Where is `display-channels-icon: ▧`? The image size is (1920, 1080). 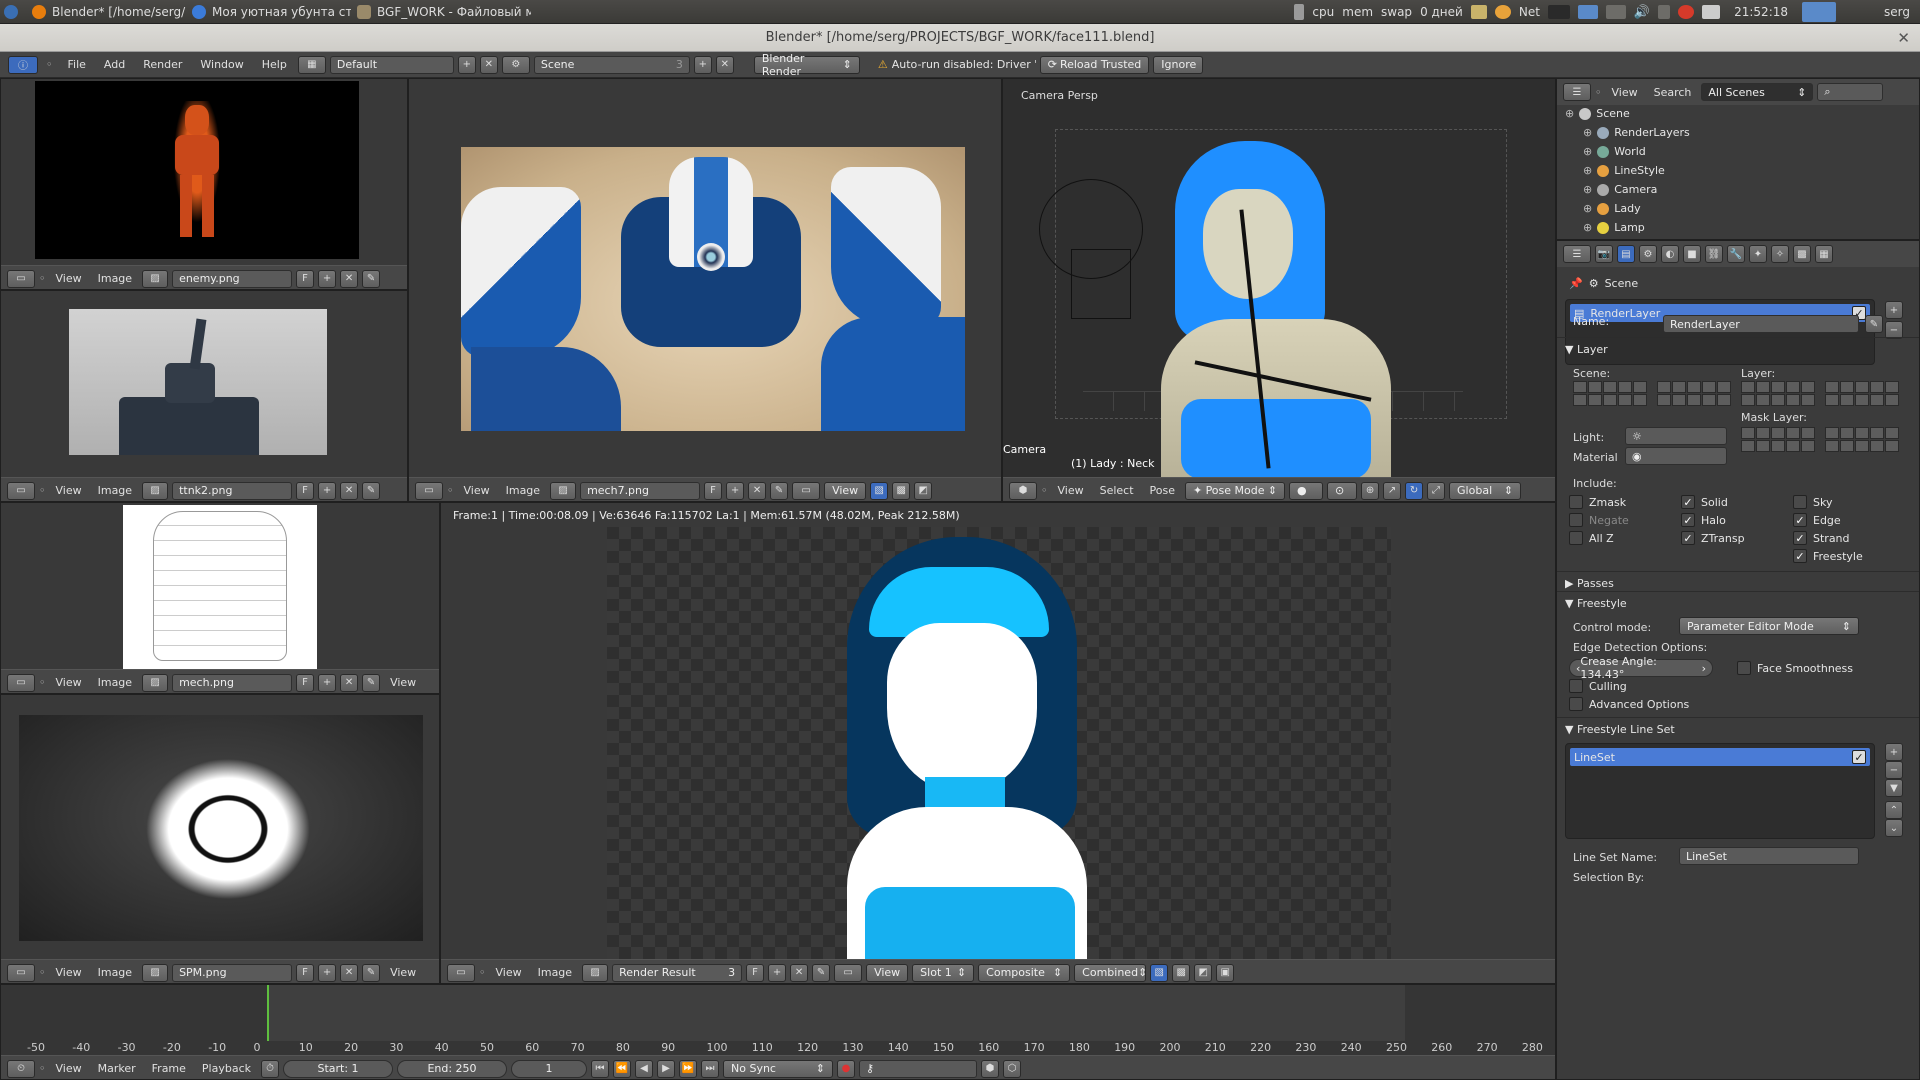 display-channels-icon: ▧ is located at coordinates (1159, 972).